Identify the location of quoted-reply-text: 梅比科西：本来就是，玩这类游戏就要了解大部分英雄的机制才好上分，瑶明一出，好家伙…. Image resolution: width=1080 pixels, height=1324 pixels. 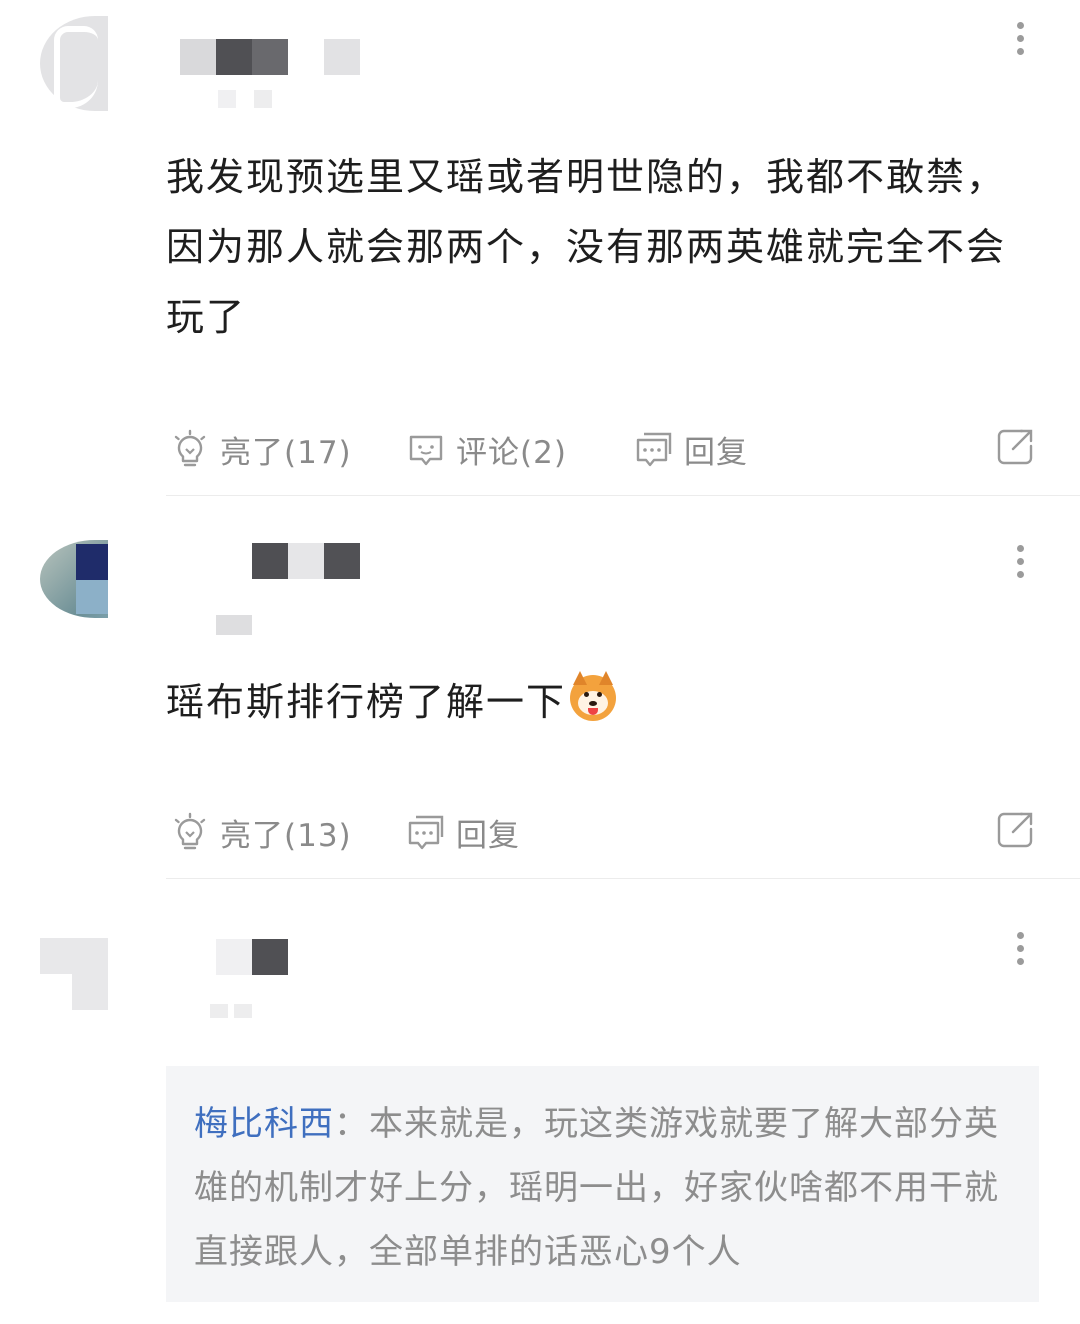
(609, 1188).